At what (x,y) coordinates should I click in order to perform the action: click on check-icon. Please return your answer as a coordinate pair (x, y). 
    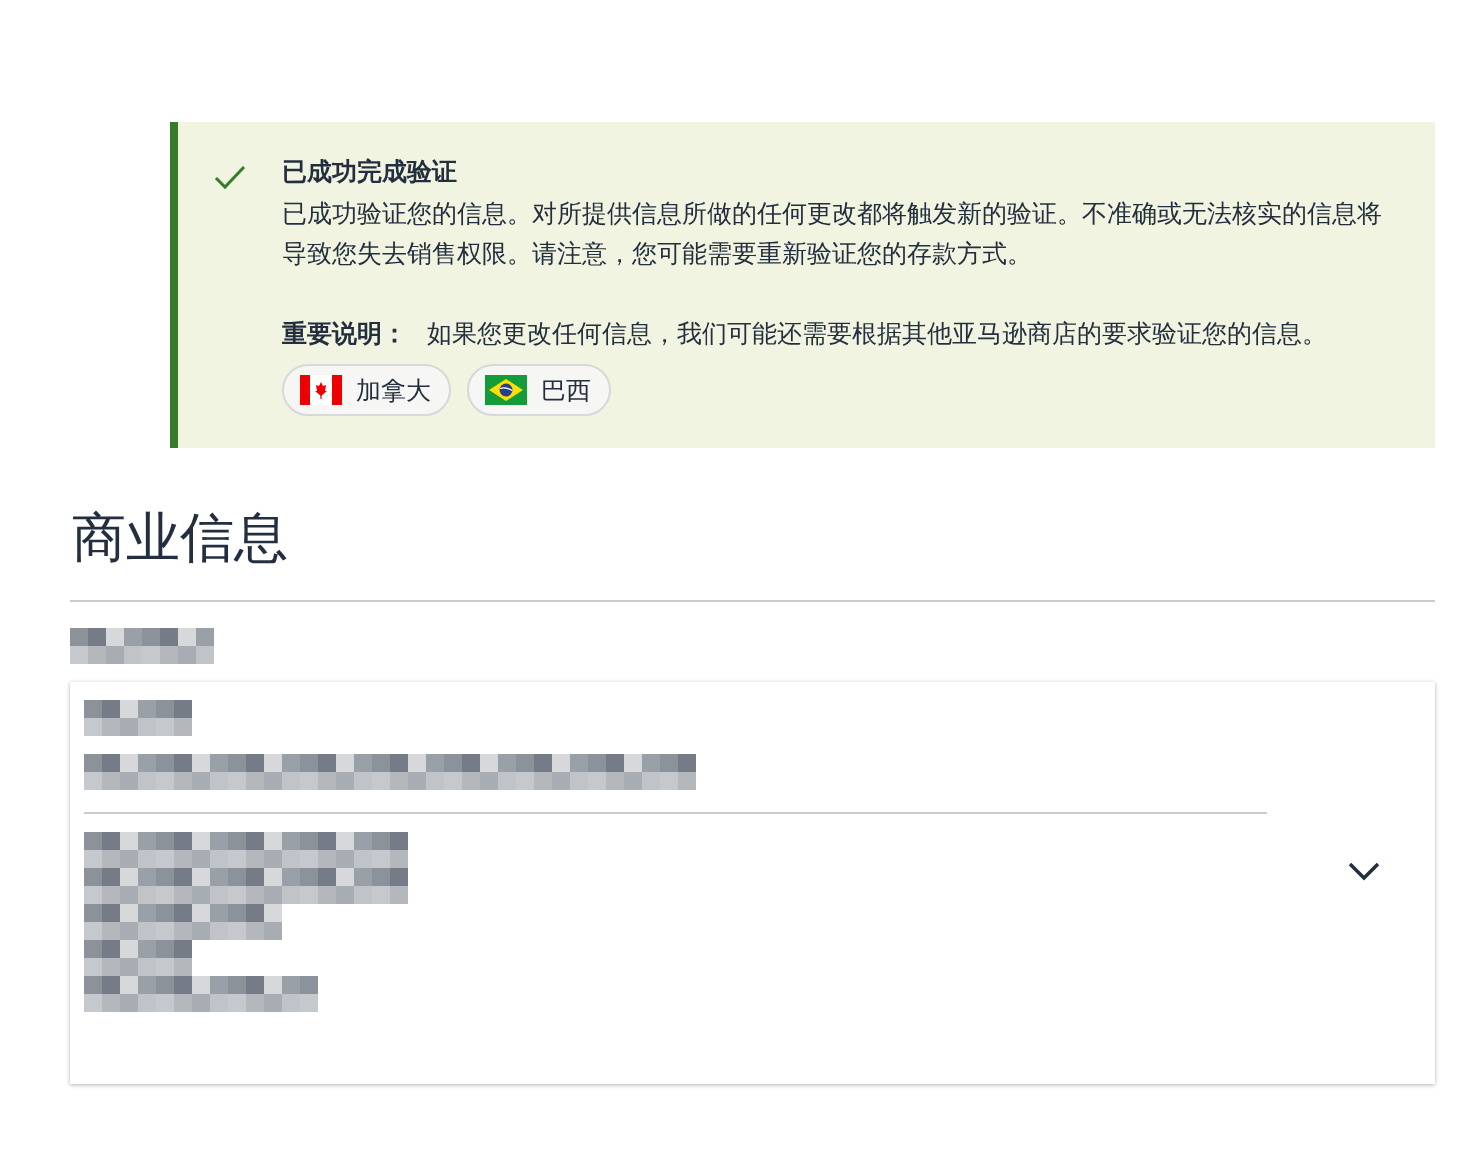
    Looking at the image, I should click on (230, 177).